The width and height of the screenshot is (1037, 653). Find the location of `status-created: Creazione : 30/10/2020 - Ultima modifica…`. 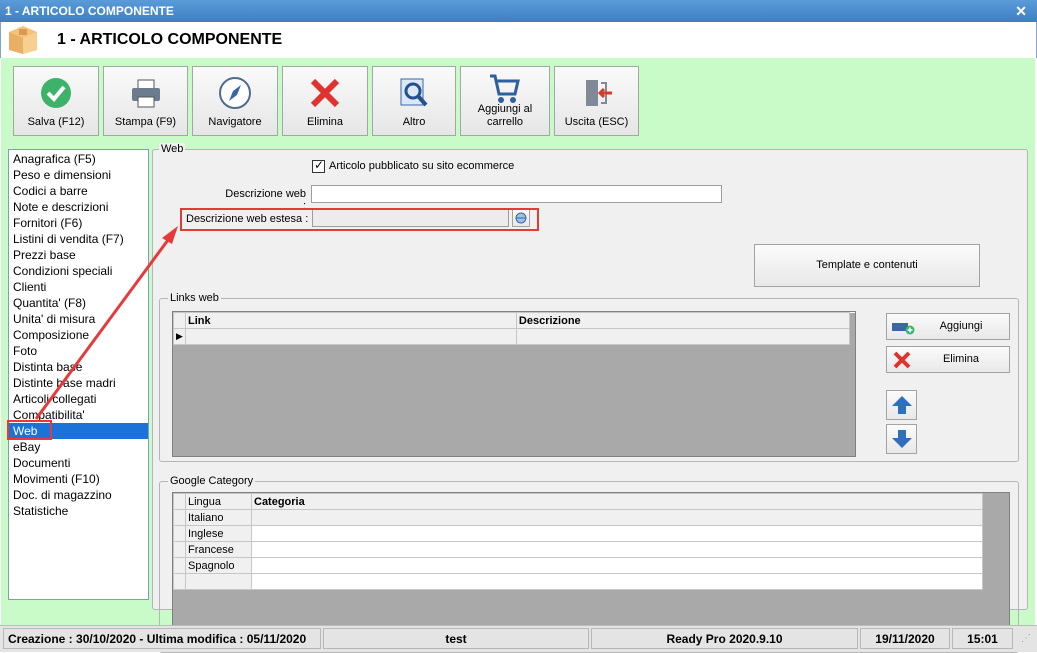

status-created: Creazione : 30/10/2020 - Ultima modifica… is located at coordinates (162, 638).